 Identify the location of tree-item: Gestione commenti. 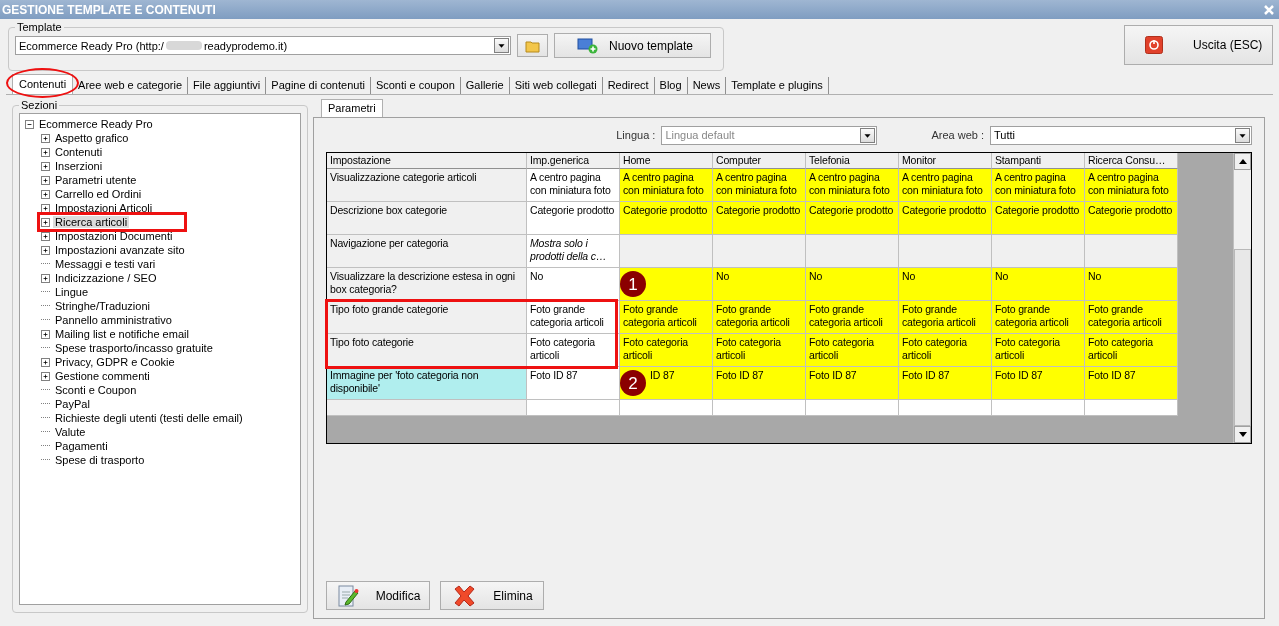
(102, 376).